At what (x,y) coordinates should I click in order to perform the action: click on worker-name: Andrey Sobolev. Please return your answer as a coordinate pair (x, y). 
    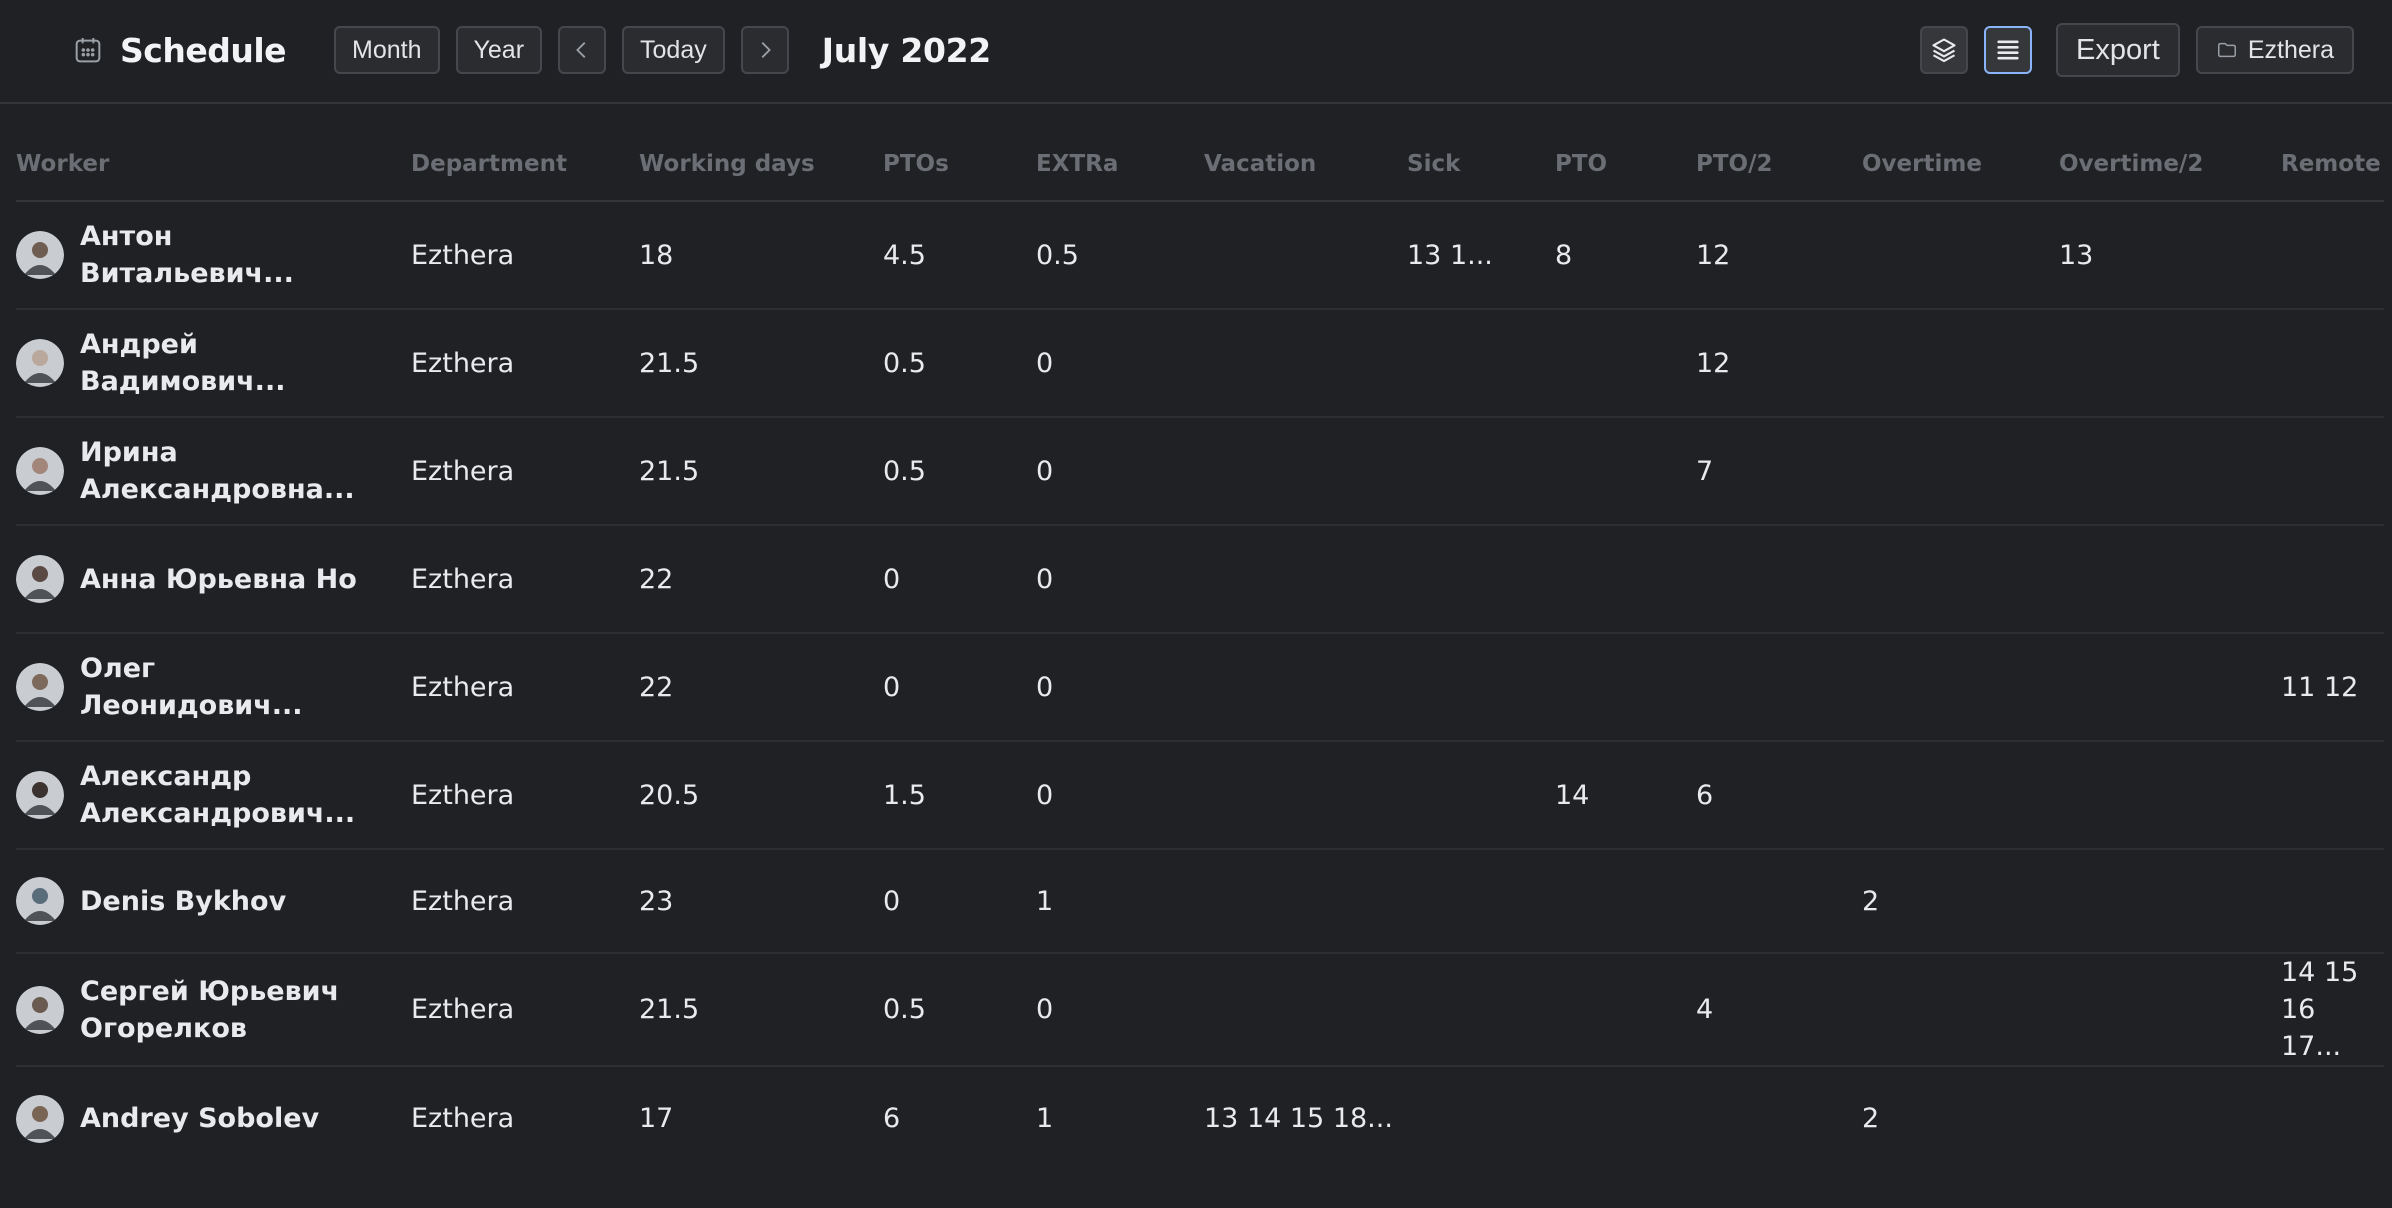
    Looking at the image, I should click on (200, 1118).